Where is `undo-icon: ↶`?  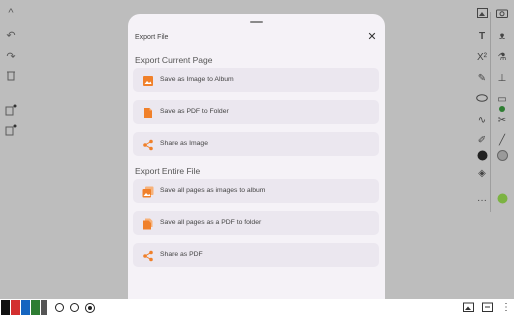 undo-icon: ↶ is located at coordinates (11, 36).